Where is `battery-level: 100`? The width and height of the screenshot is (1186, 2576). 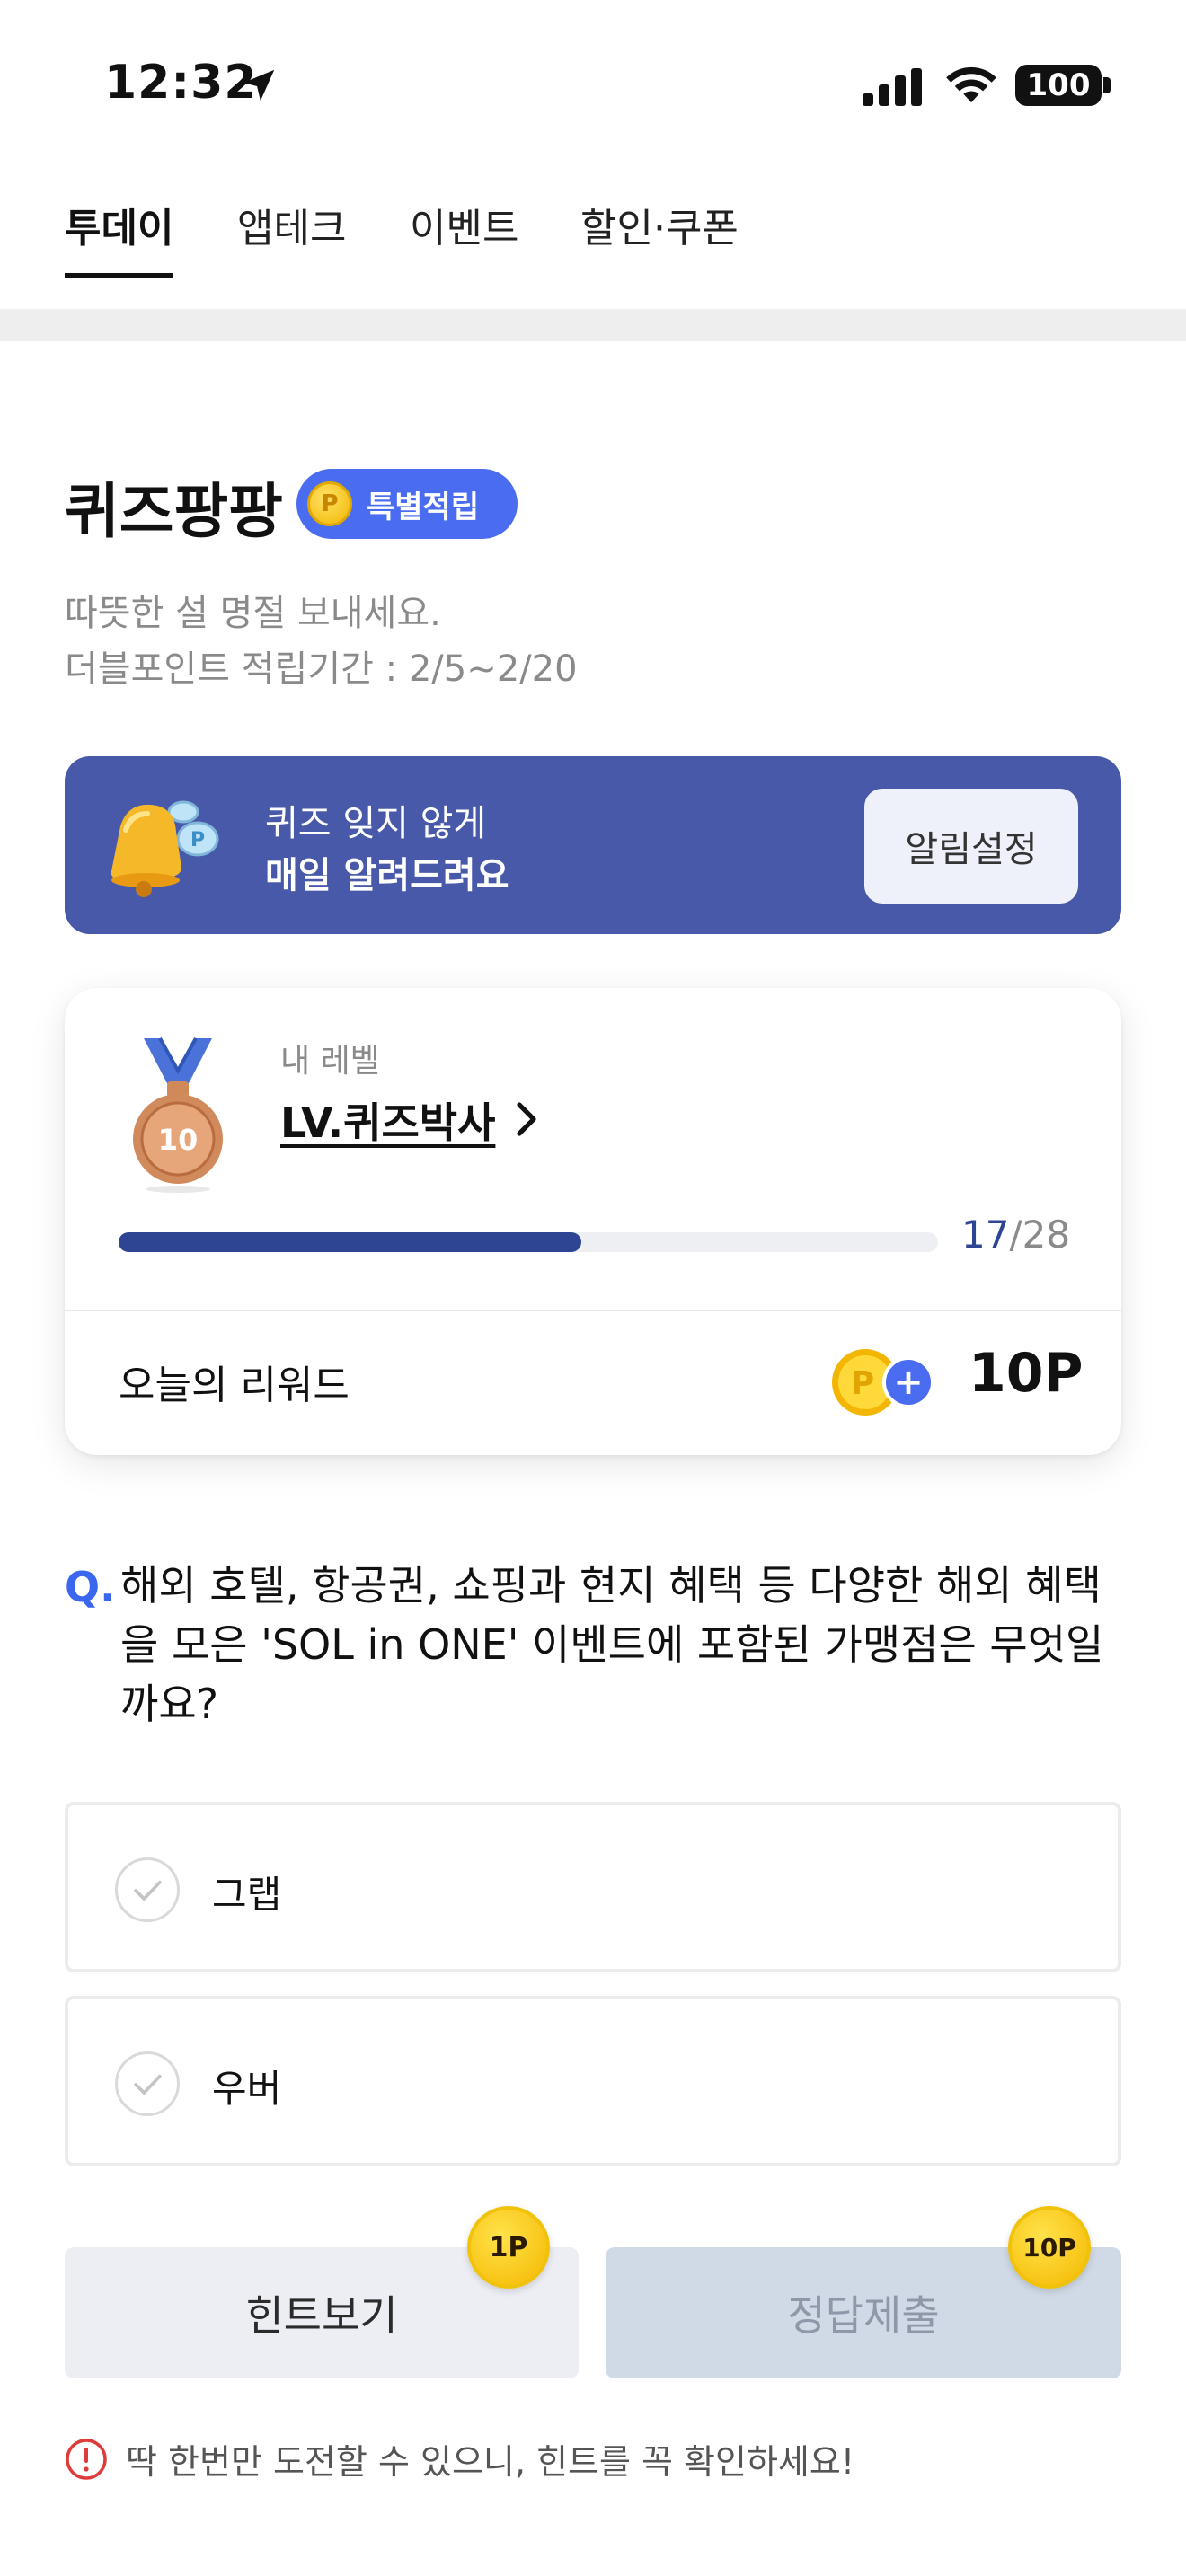 battery-level: 100 is located at coordinates (1058, 85).